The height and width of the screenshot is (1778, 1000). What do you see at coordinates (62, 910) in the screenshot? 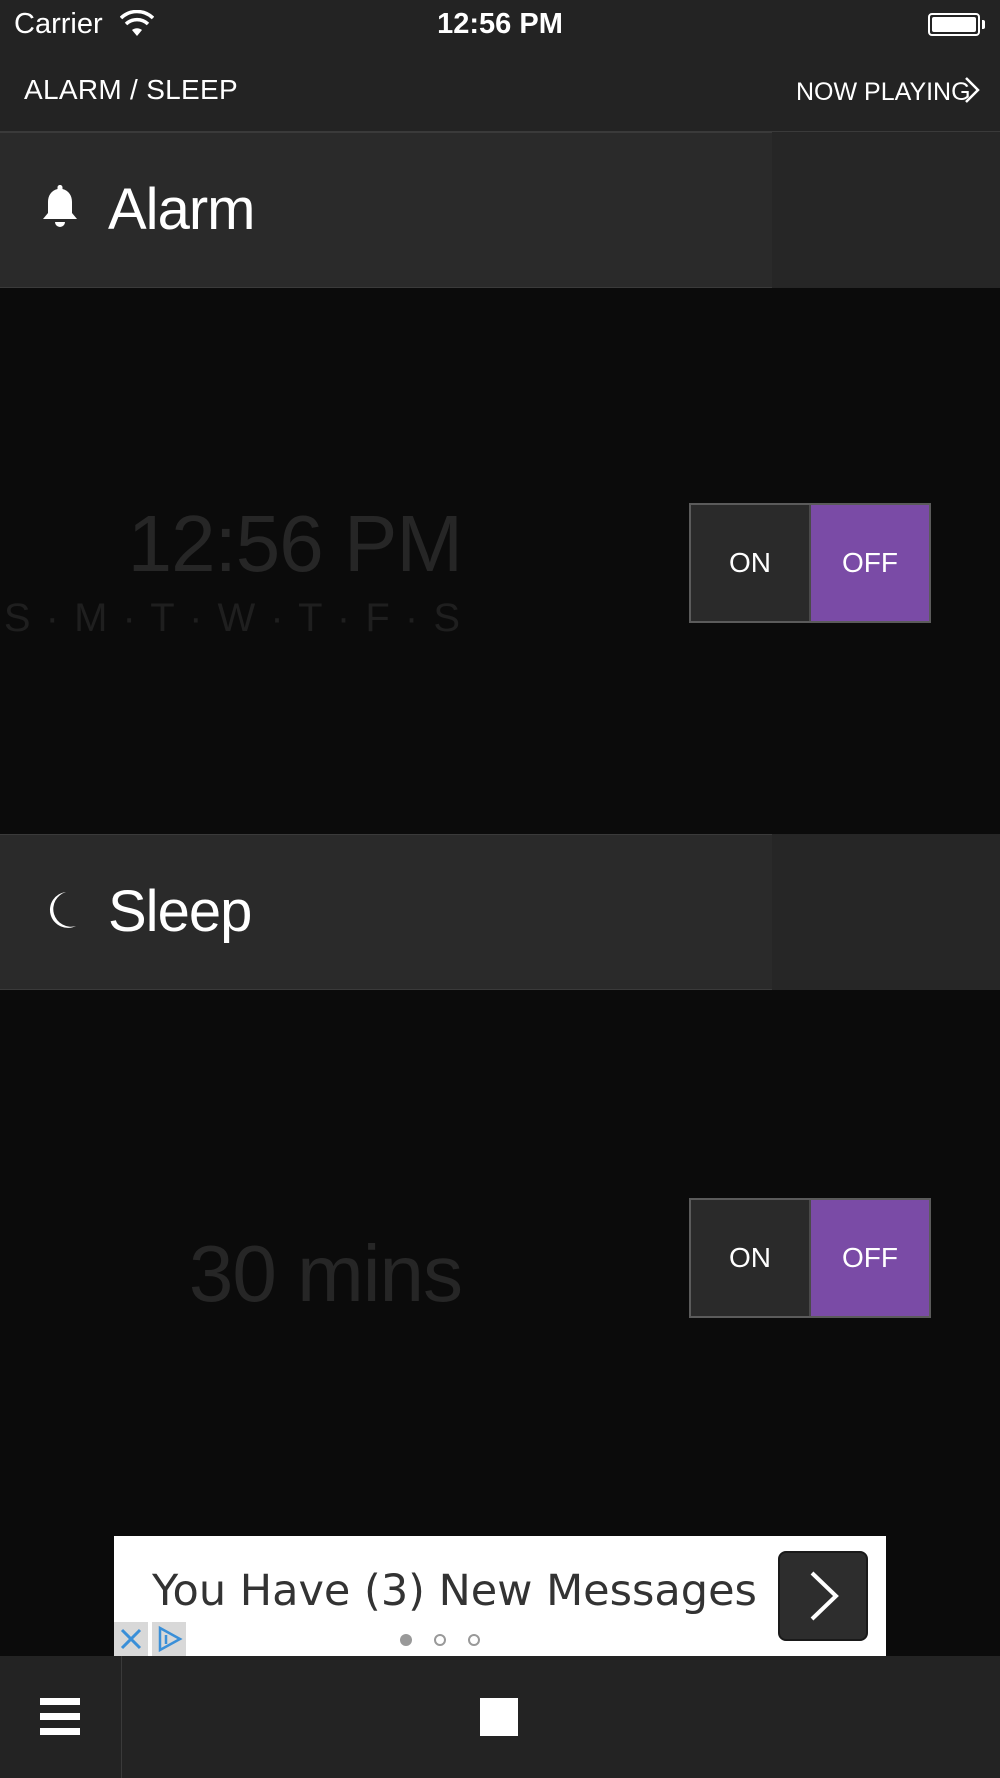
I see `moon-icon` at bounding box center [62, 910].